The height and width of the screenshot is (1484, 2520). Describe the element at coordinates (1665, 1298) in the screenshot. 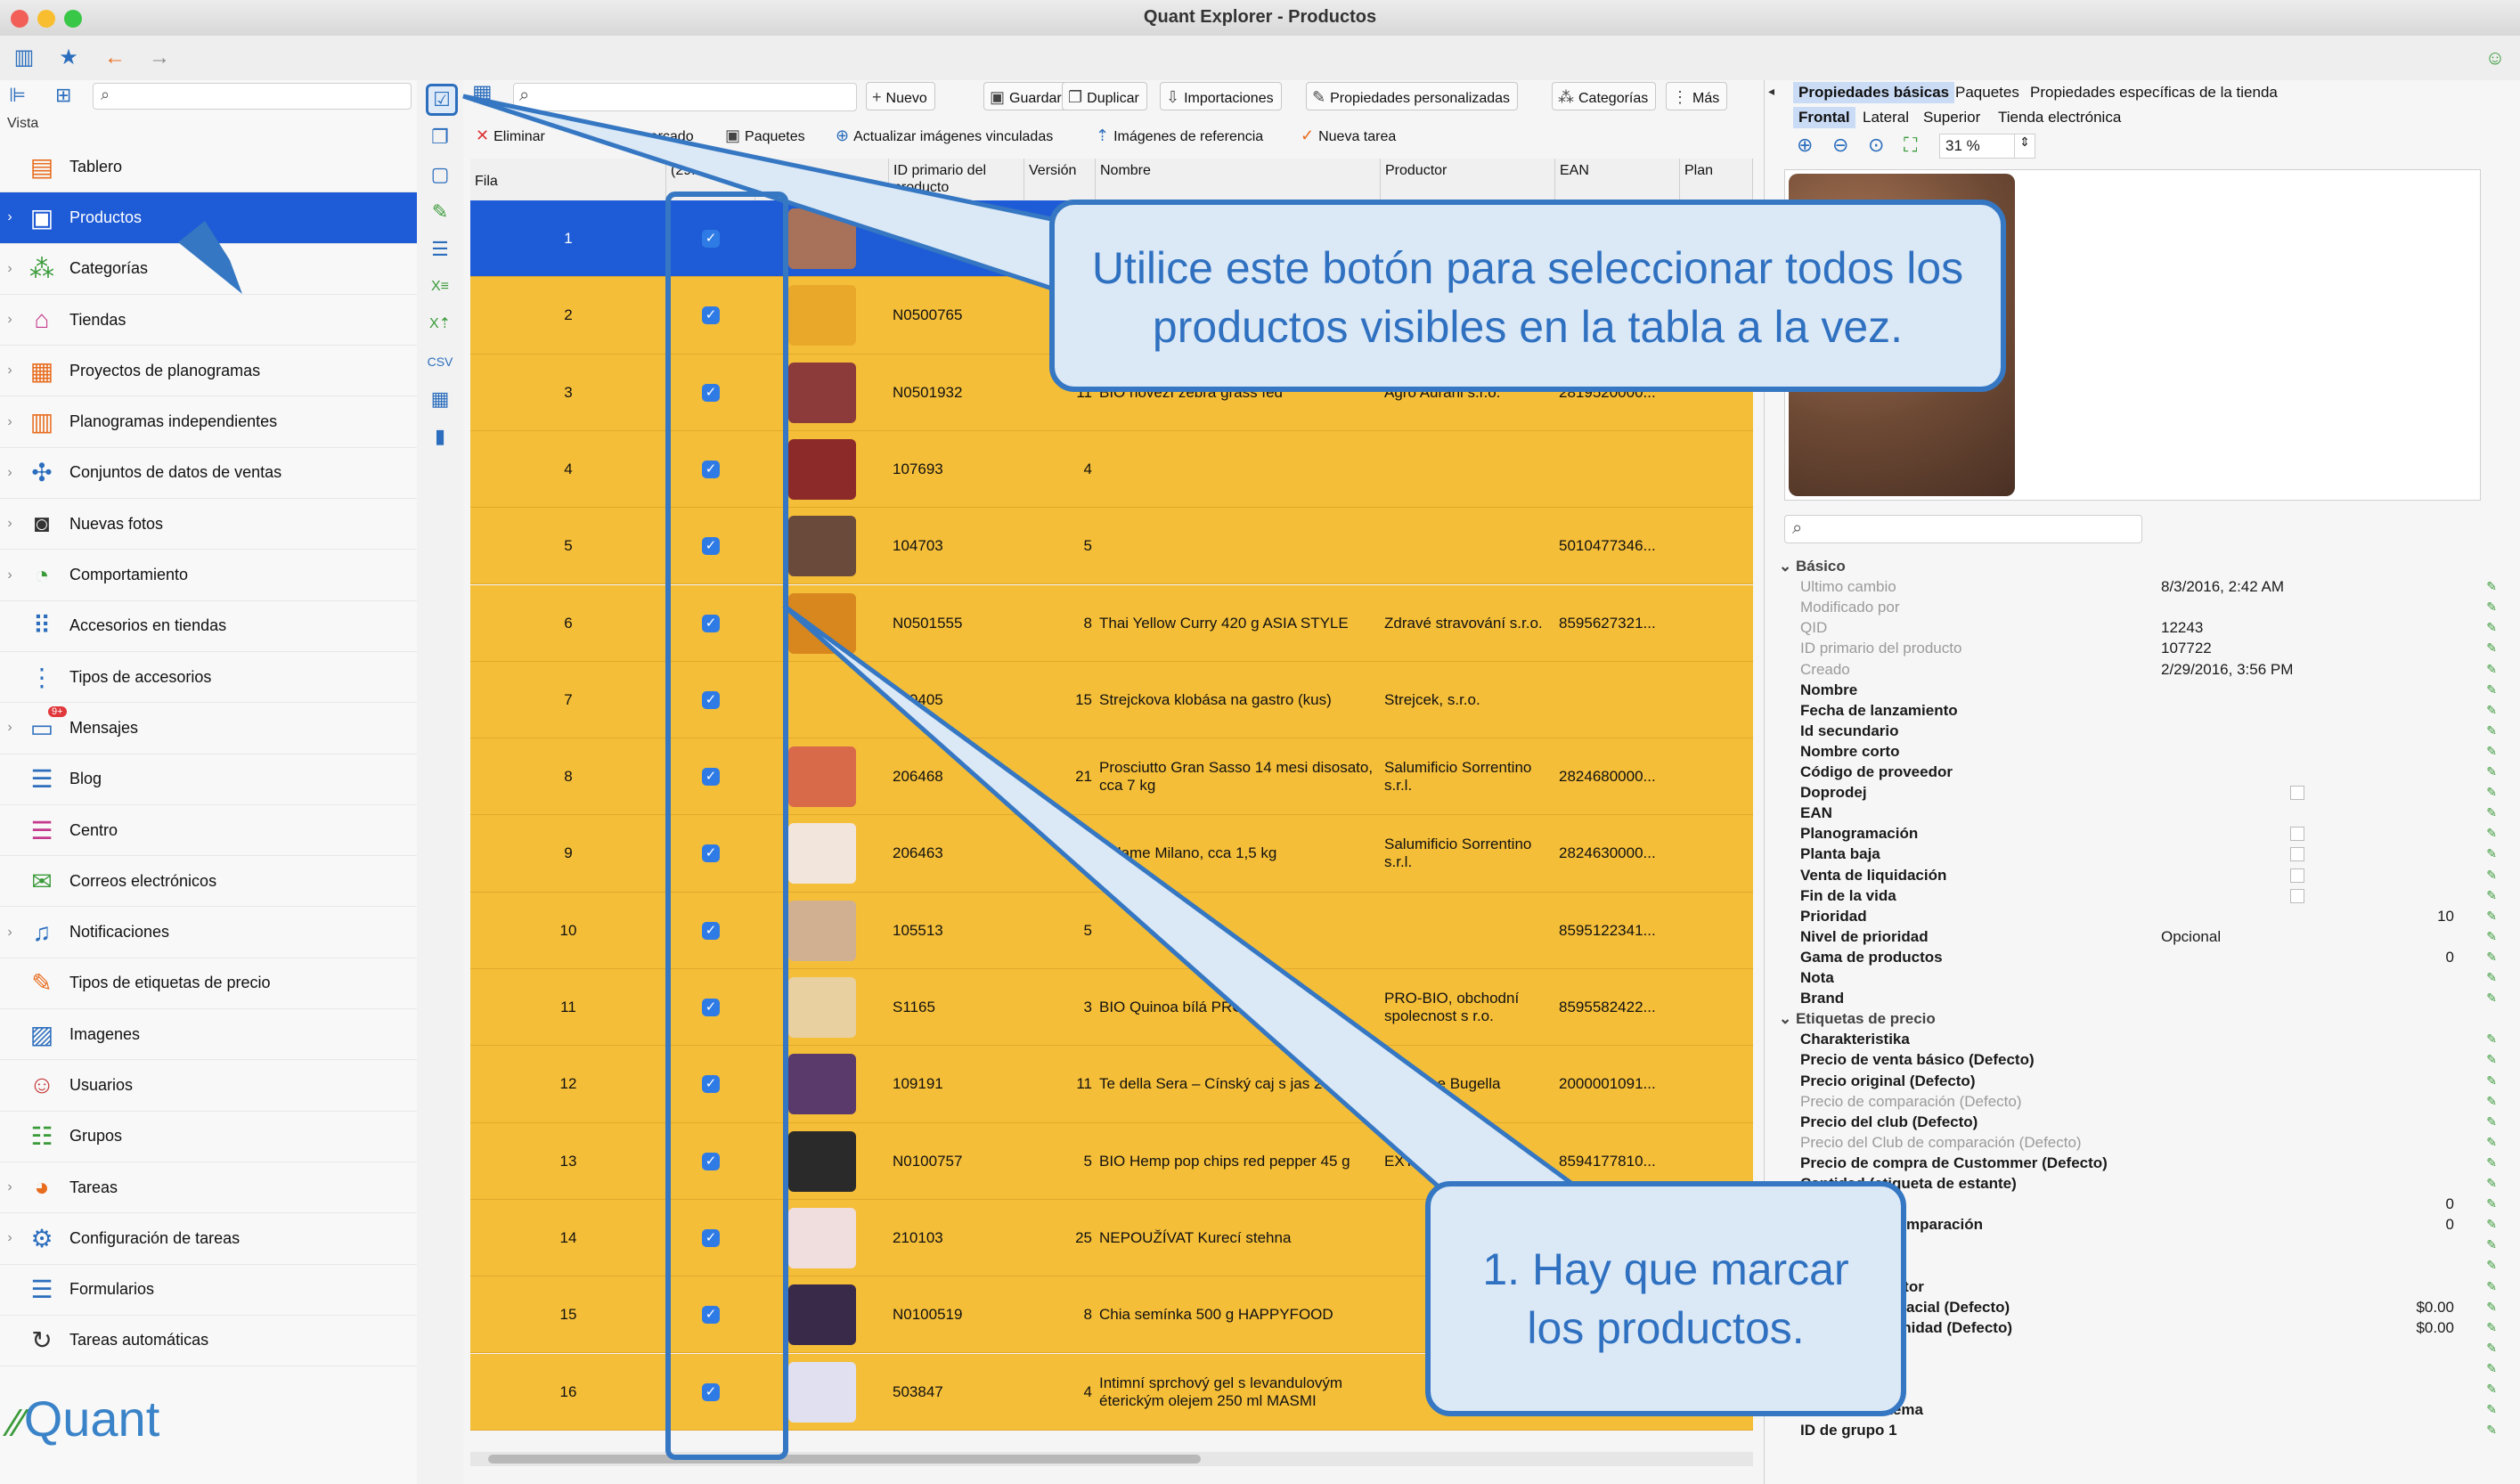

I see `callout-mark-products: 1. Hay que marcar los productos.` at that location.